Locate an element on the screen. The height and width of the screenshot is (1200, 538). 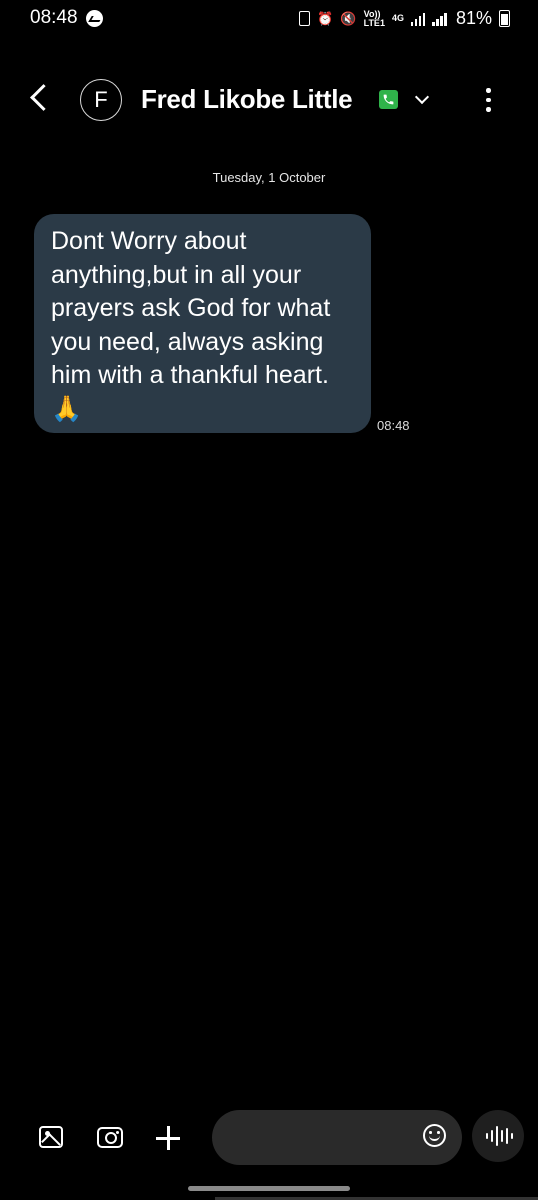
message-input is located at coordinates (324, 1138).